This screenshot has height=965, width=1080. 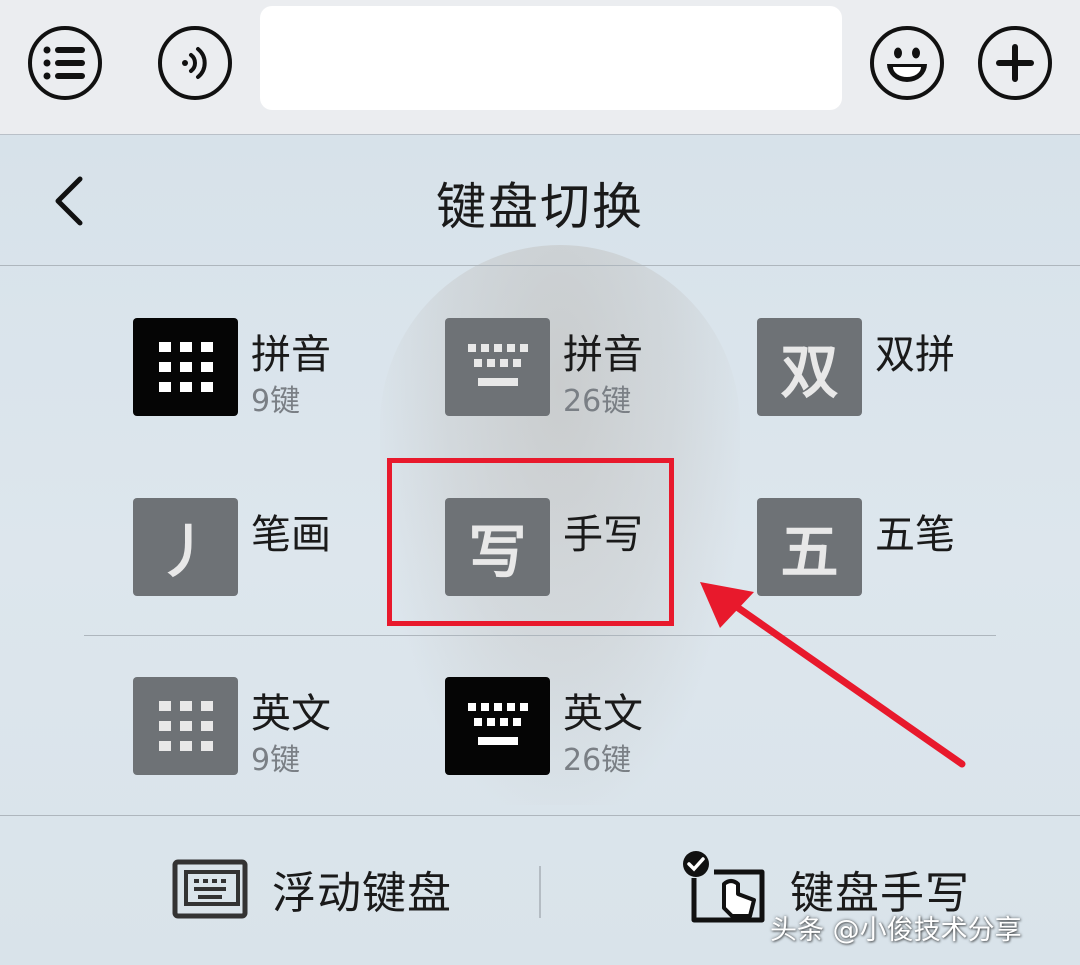 I want to click on keyboard-option-english-9: 英文 9键, so click(x=253, y=727).